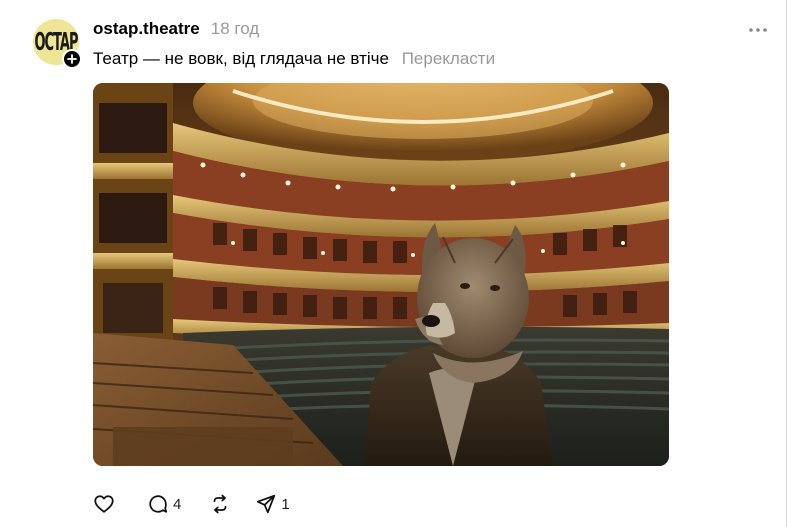  What do you see at coordinates (146, 29) in the screenshot?
I see `username-link: ostap.theatre` at bounding box center [146, 29].